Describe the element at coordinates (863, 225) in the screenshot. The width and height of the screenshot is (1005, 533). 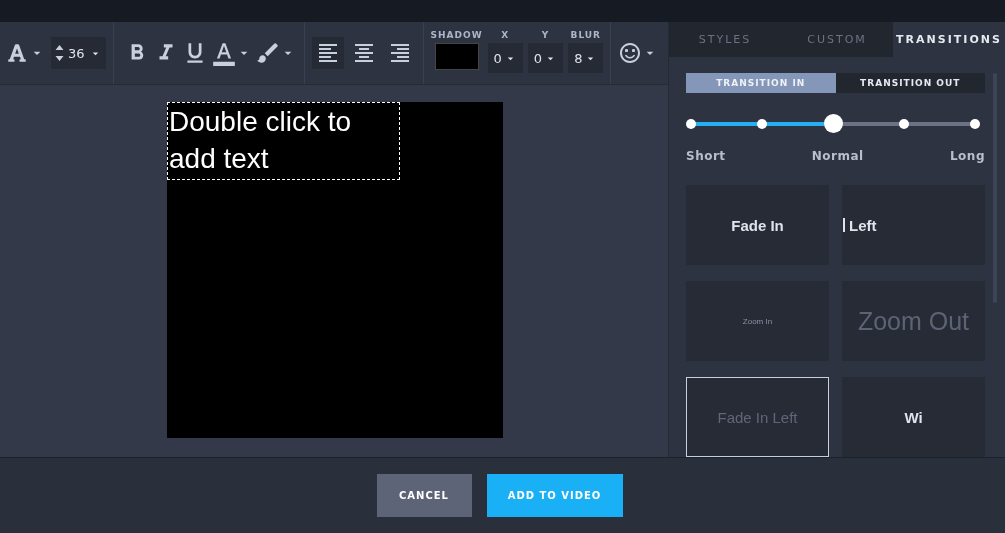
I see `card-label: Left` at that location.